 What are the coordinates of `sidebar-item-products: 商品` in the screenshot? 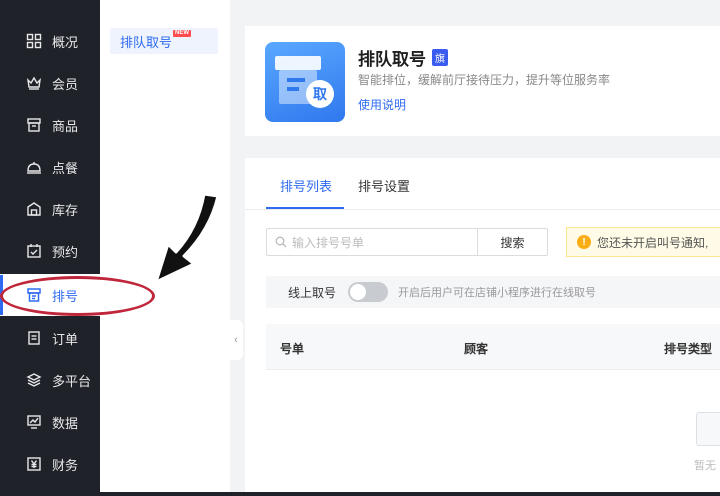 It's located at (50, 125).